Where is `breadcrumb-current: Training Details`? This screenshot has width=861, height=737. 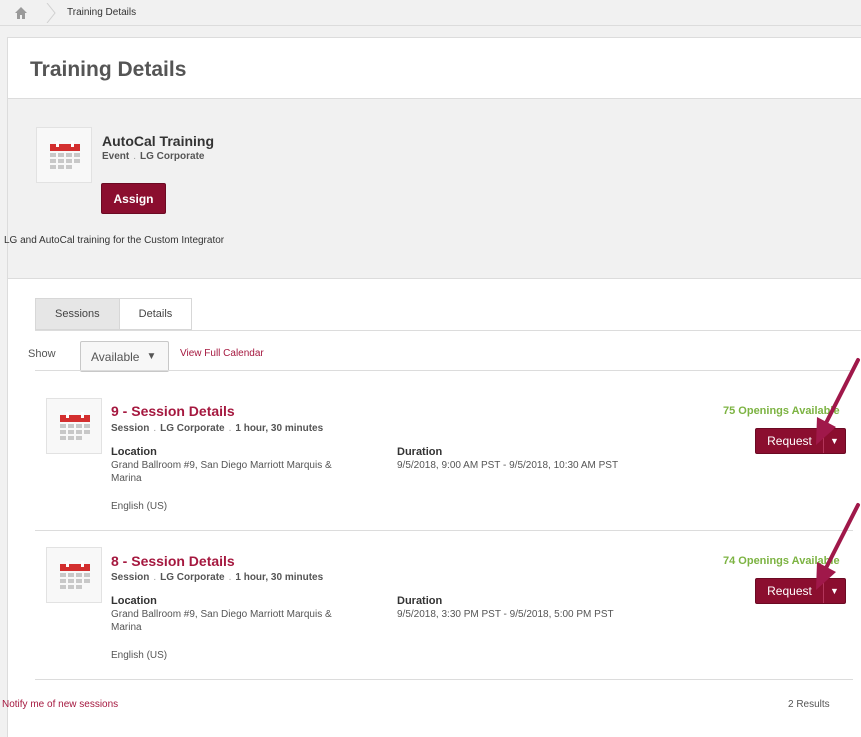
breadcrumb-current: Training Details is located at coordinates (102, 12).